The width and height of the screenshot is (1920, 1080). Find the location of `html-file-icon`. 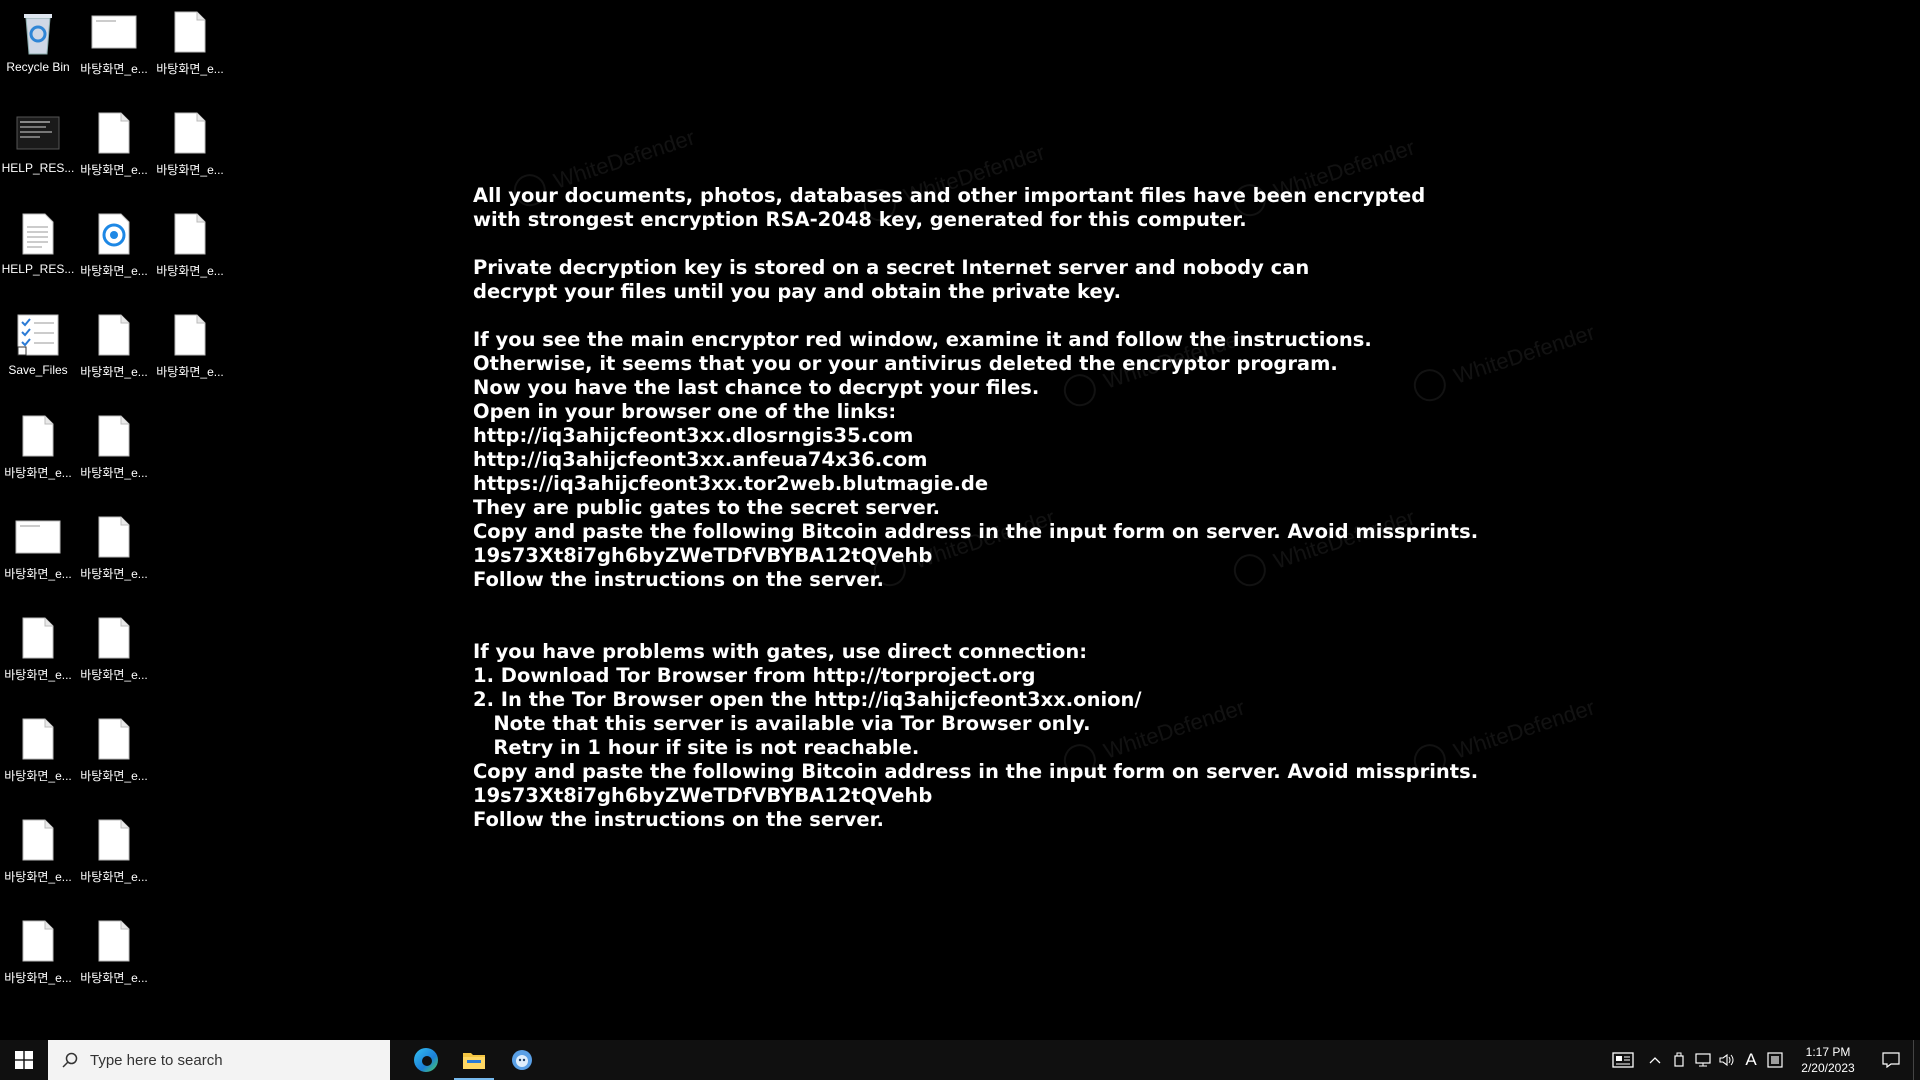

html-file-icon is located at coordinates (38, 133).